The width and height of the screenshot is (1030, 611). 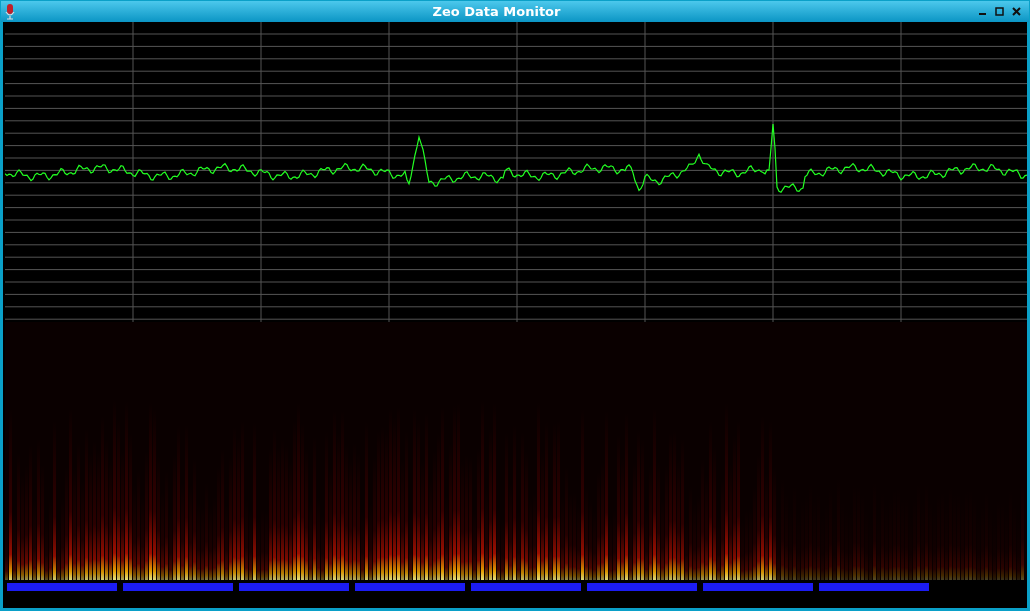 I want to click on microphone-icon, so click(x=10, y=11).